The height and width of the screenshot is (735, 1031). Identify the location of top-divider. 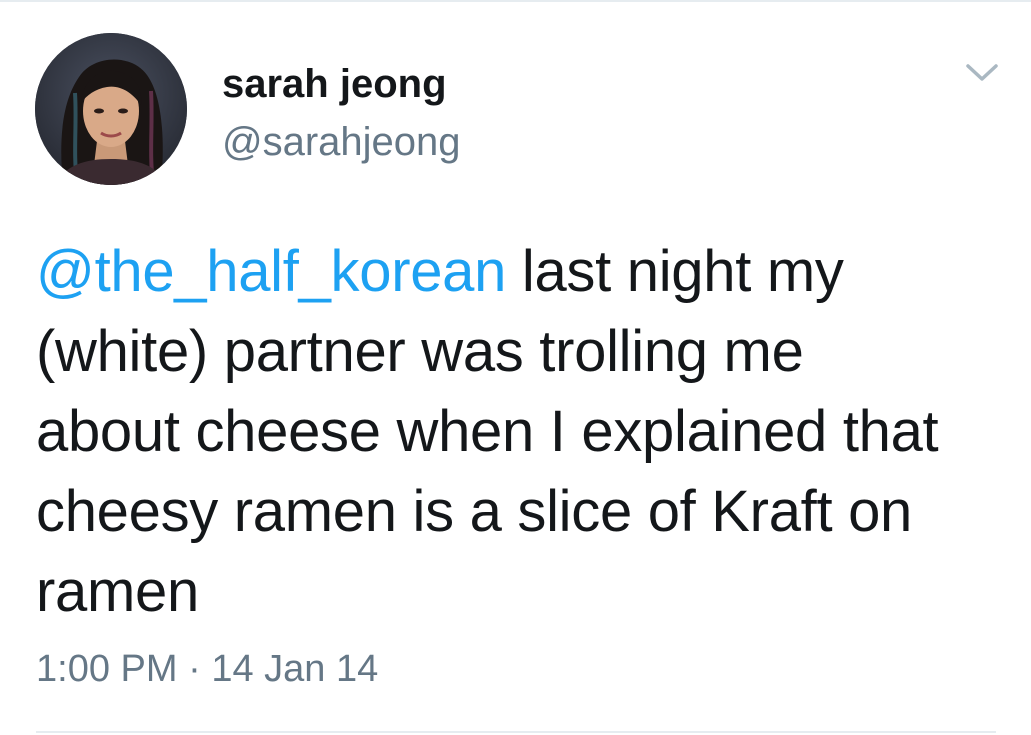
(515, 1).